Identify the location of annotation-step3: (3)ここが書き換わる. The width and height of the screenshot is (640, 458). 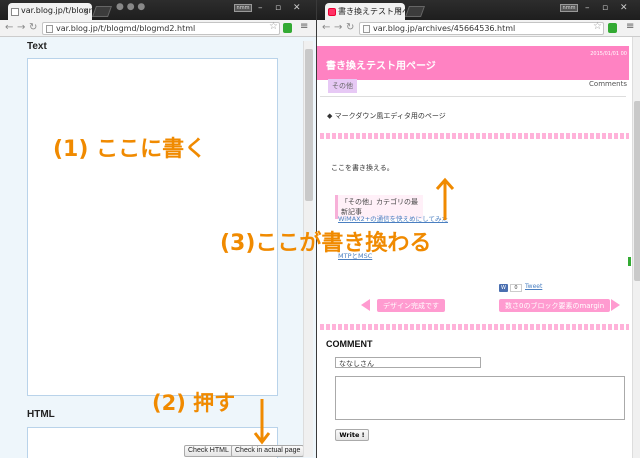
(326, 243).